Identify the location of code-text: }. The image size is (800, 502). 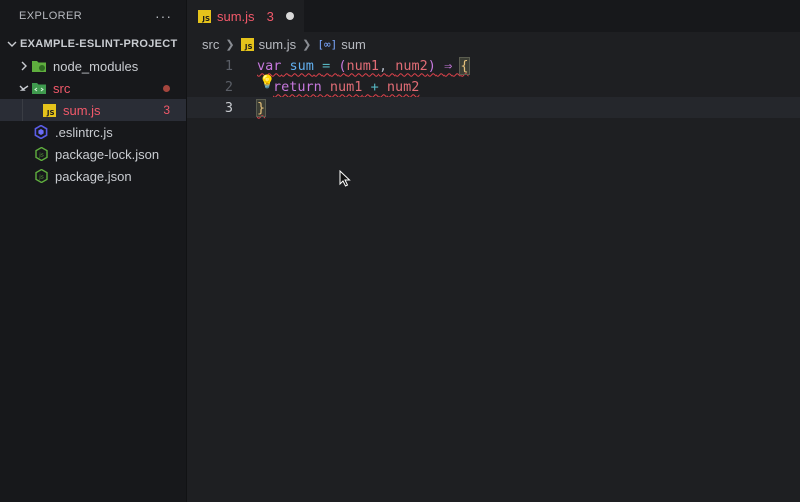
(261, 107).